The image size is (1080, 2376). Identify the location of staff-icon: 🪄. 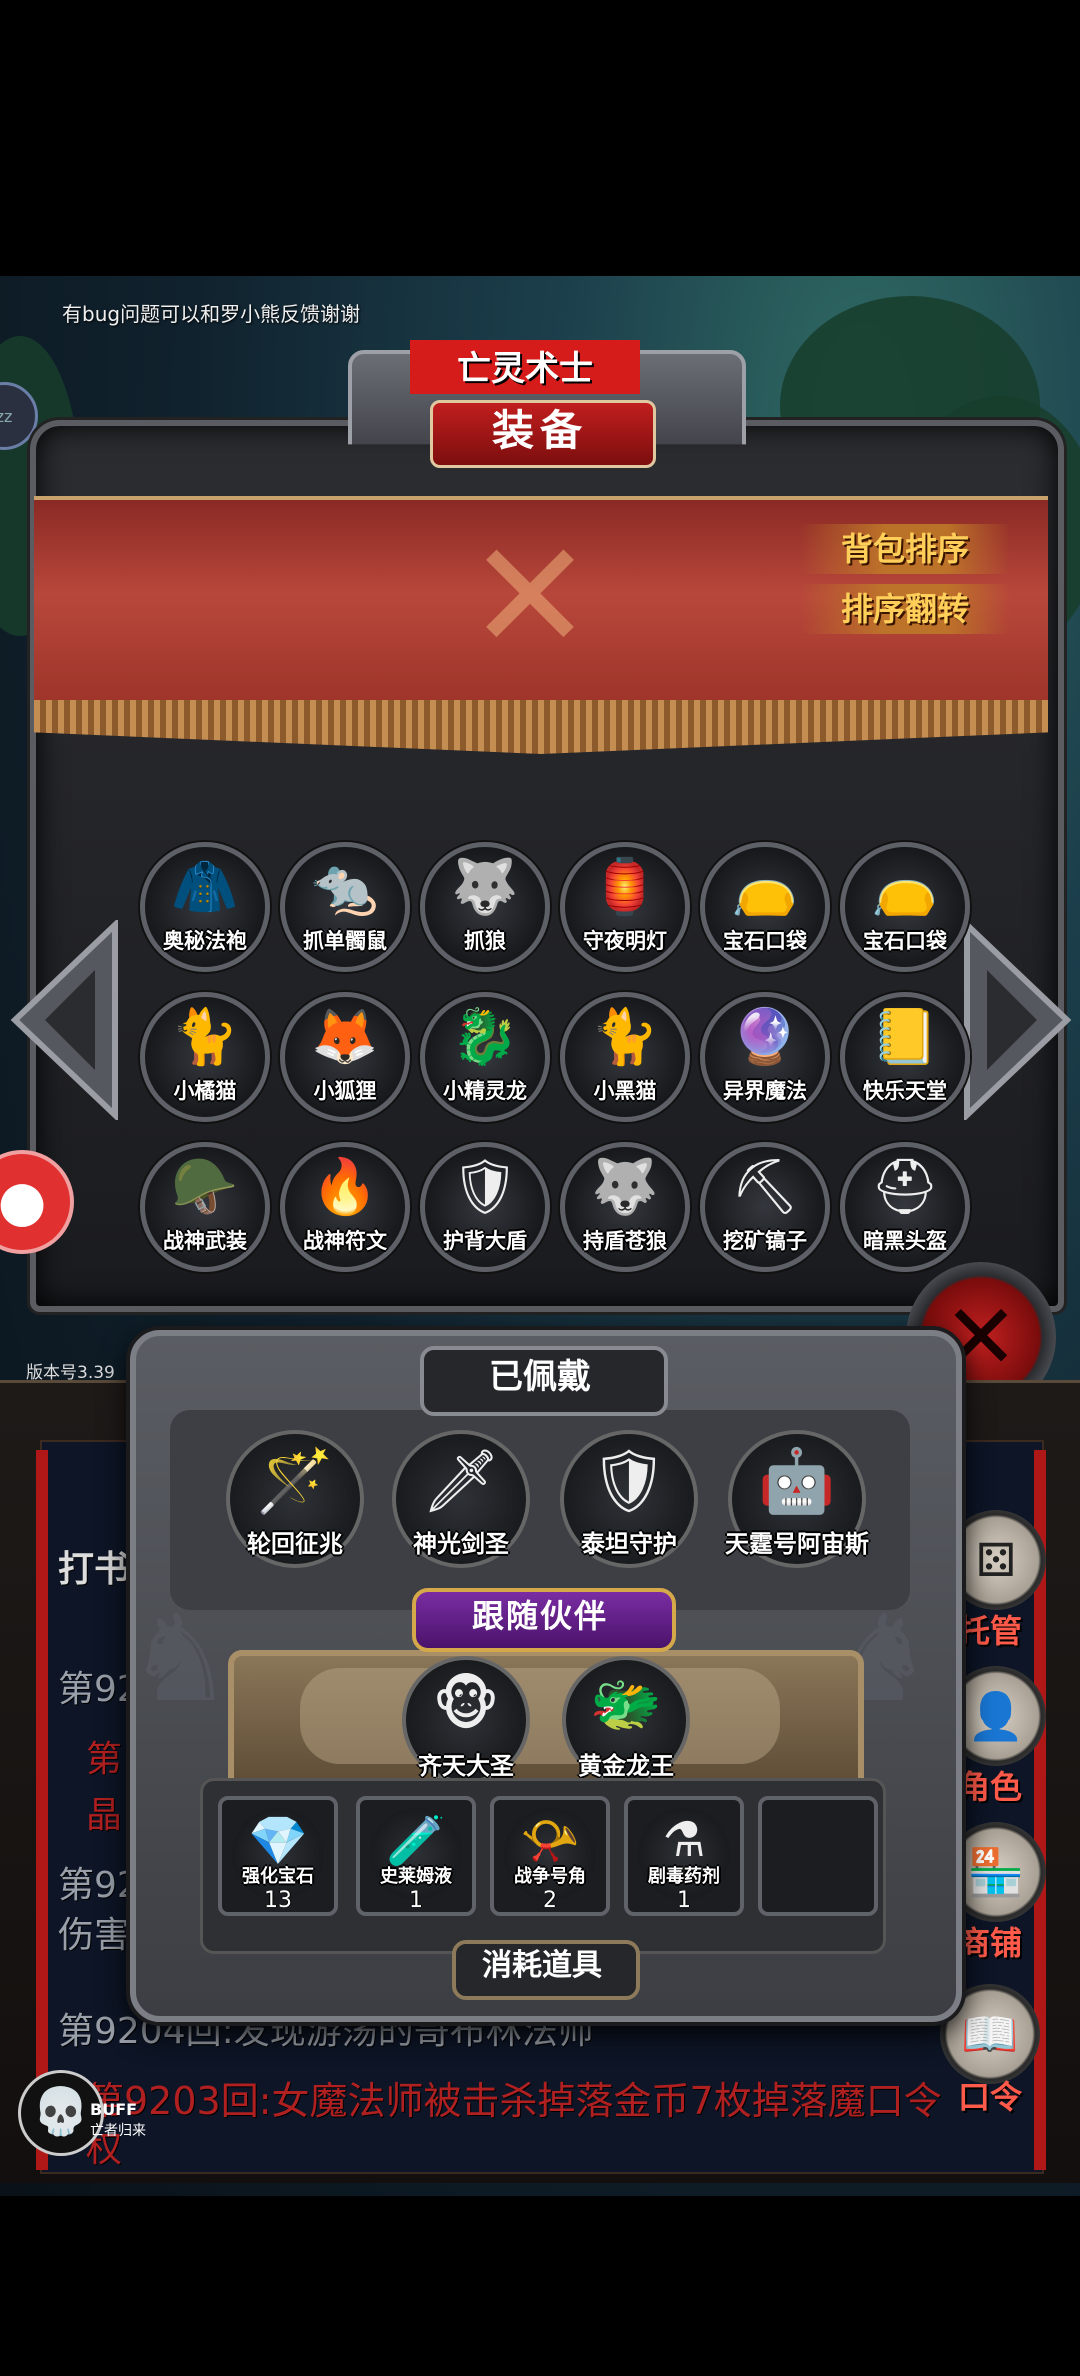
(295, 1480).